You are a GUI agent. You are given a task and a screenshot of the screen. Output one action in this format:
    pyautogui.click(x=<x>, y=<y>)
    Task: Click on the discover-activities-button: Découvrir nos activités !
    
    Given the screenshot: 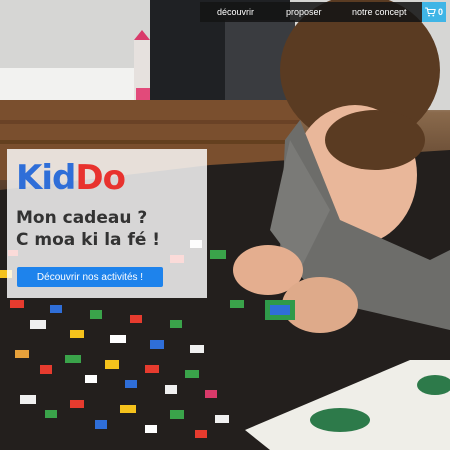 What is the action you would take?
    pyautogui.click(x=90, y=277)
    